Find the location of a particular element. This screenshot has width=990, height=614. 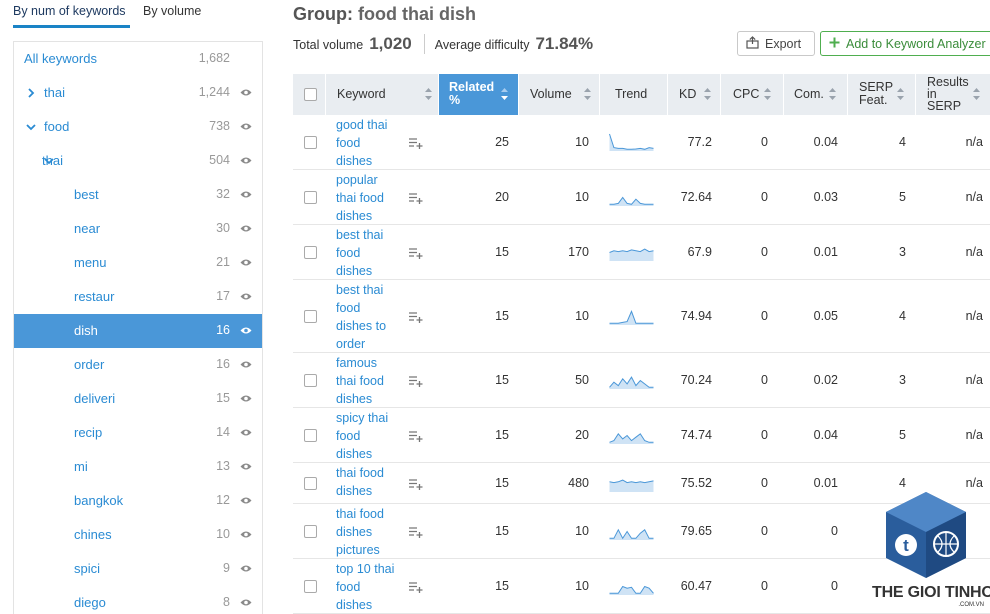

tree-item: All keywords 1,682 is located at coordinates (138, 59).